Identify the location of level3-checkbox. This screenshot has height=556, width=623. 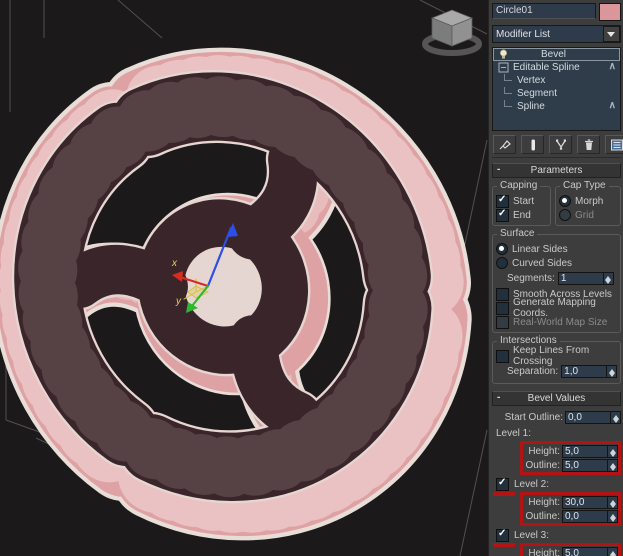
(502, 535).